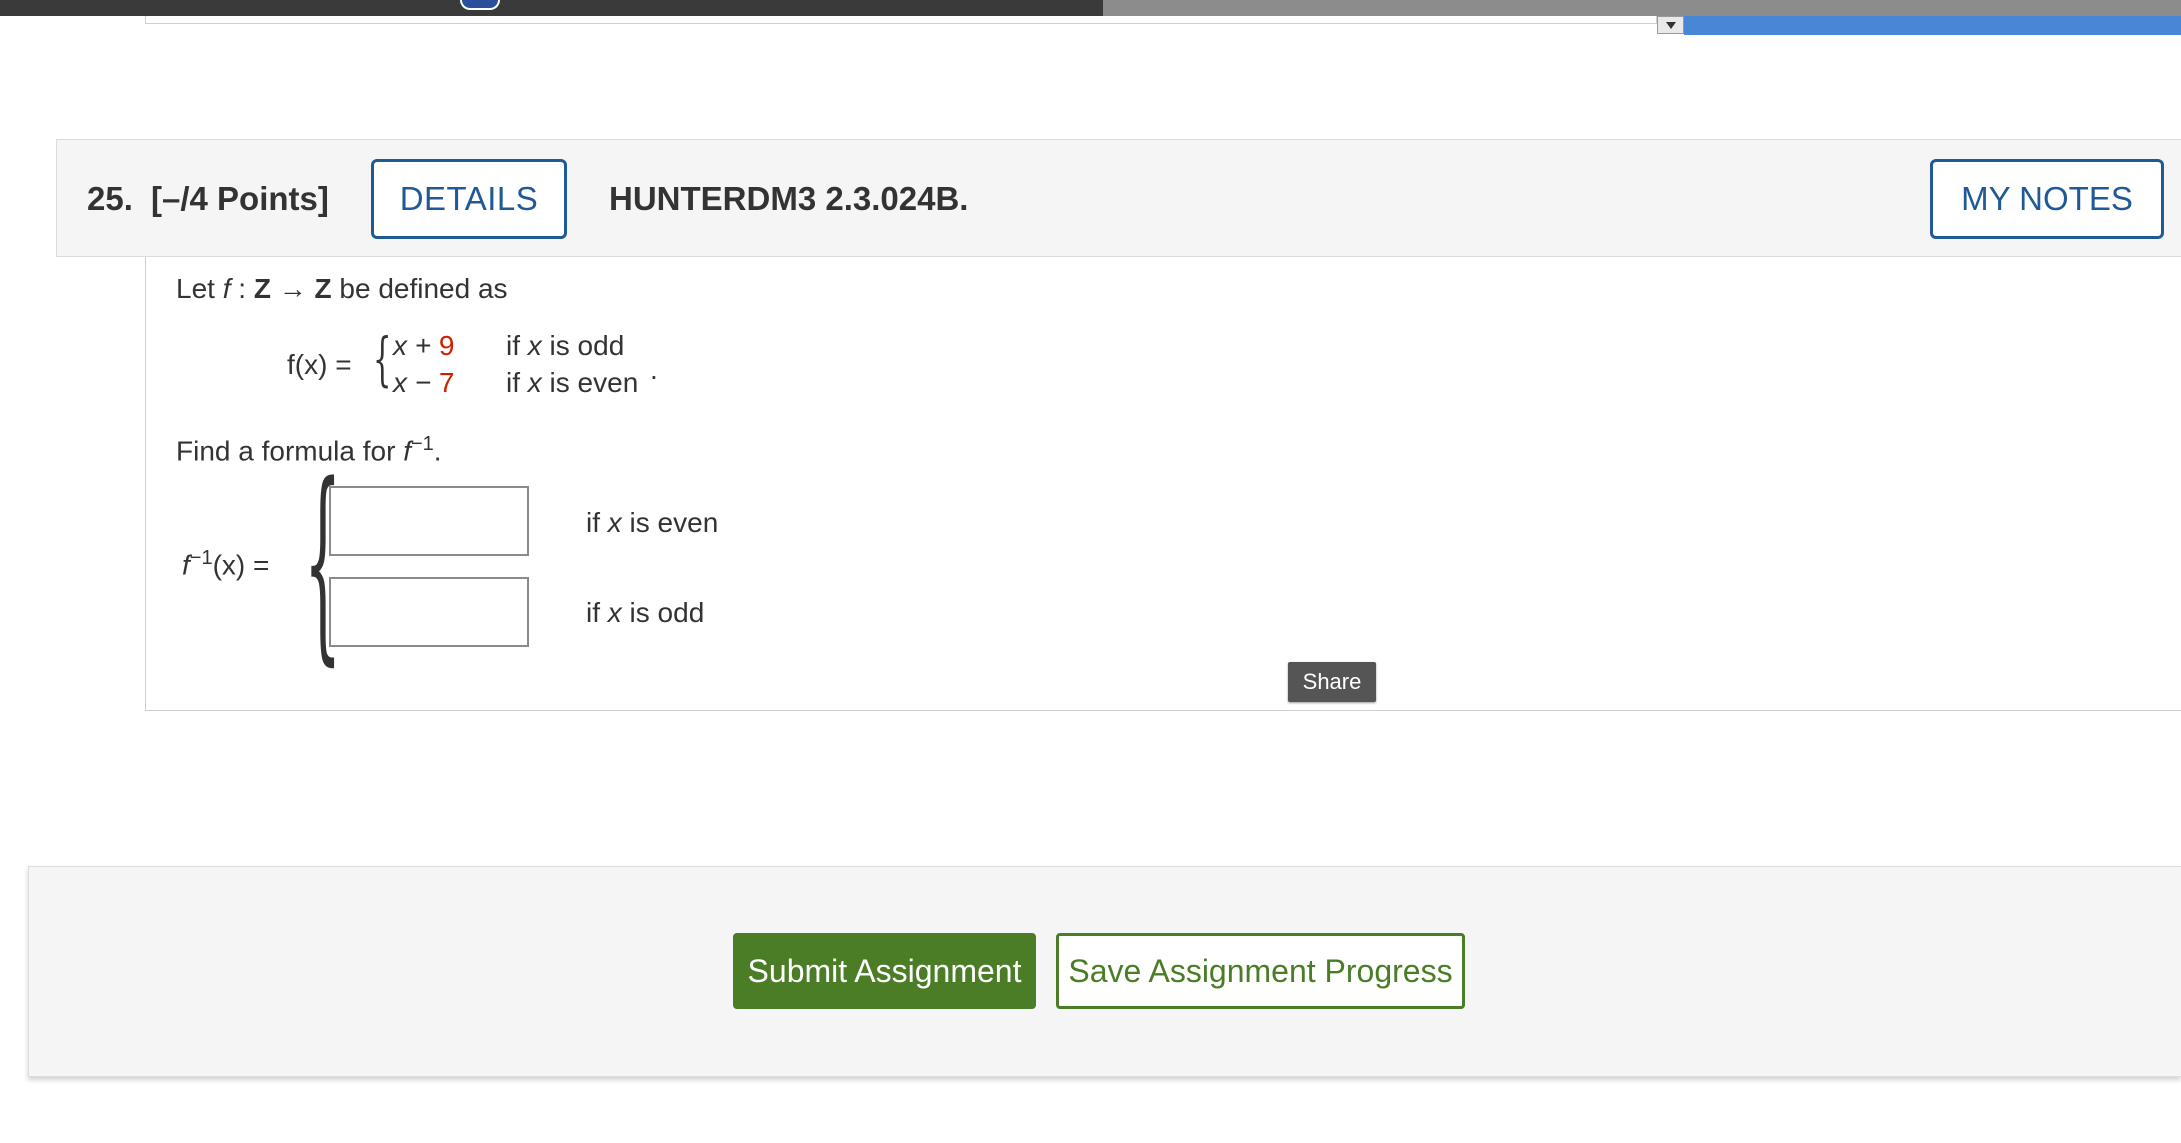  I want to click on previous-question-panel, so click(901, 20).